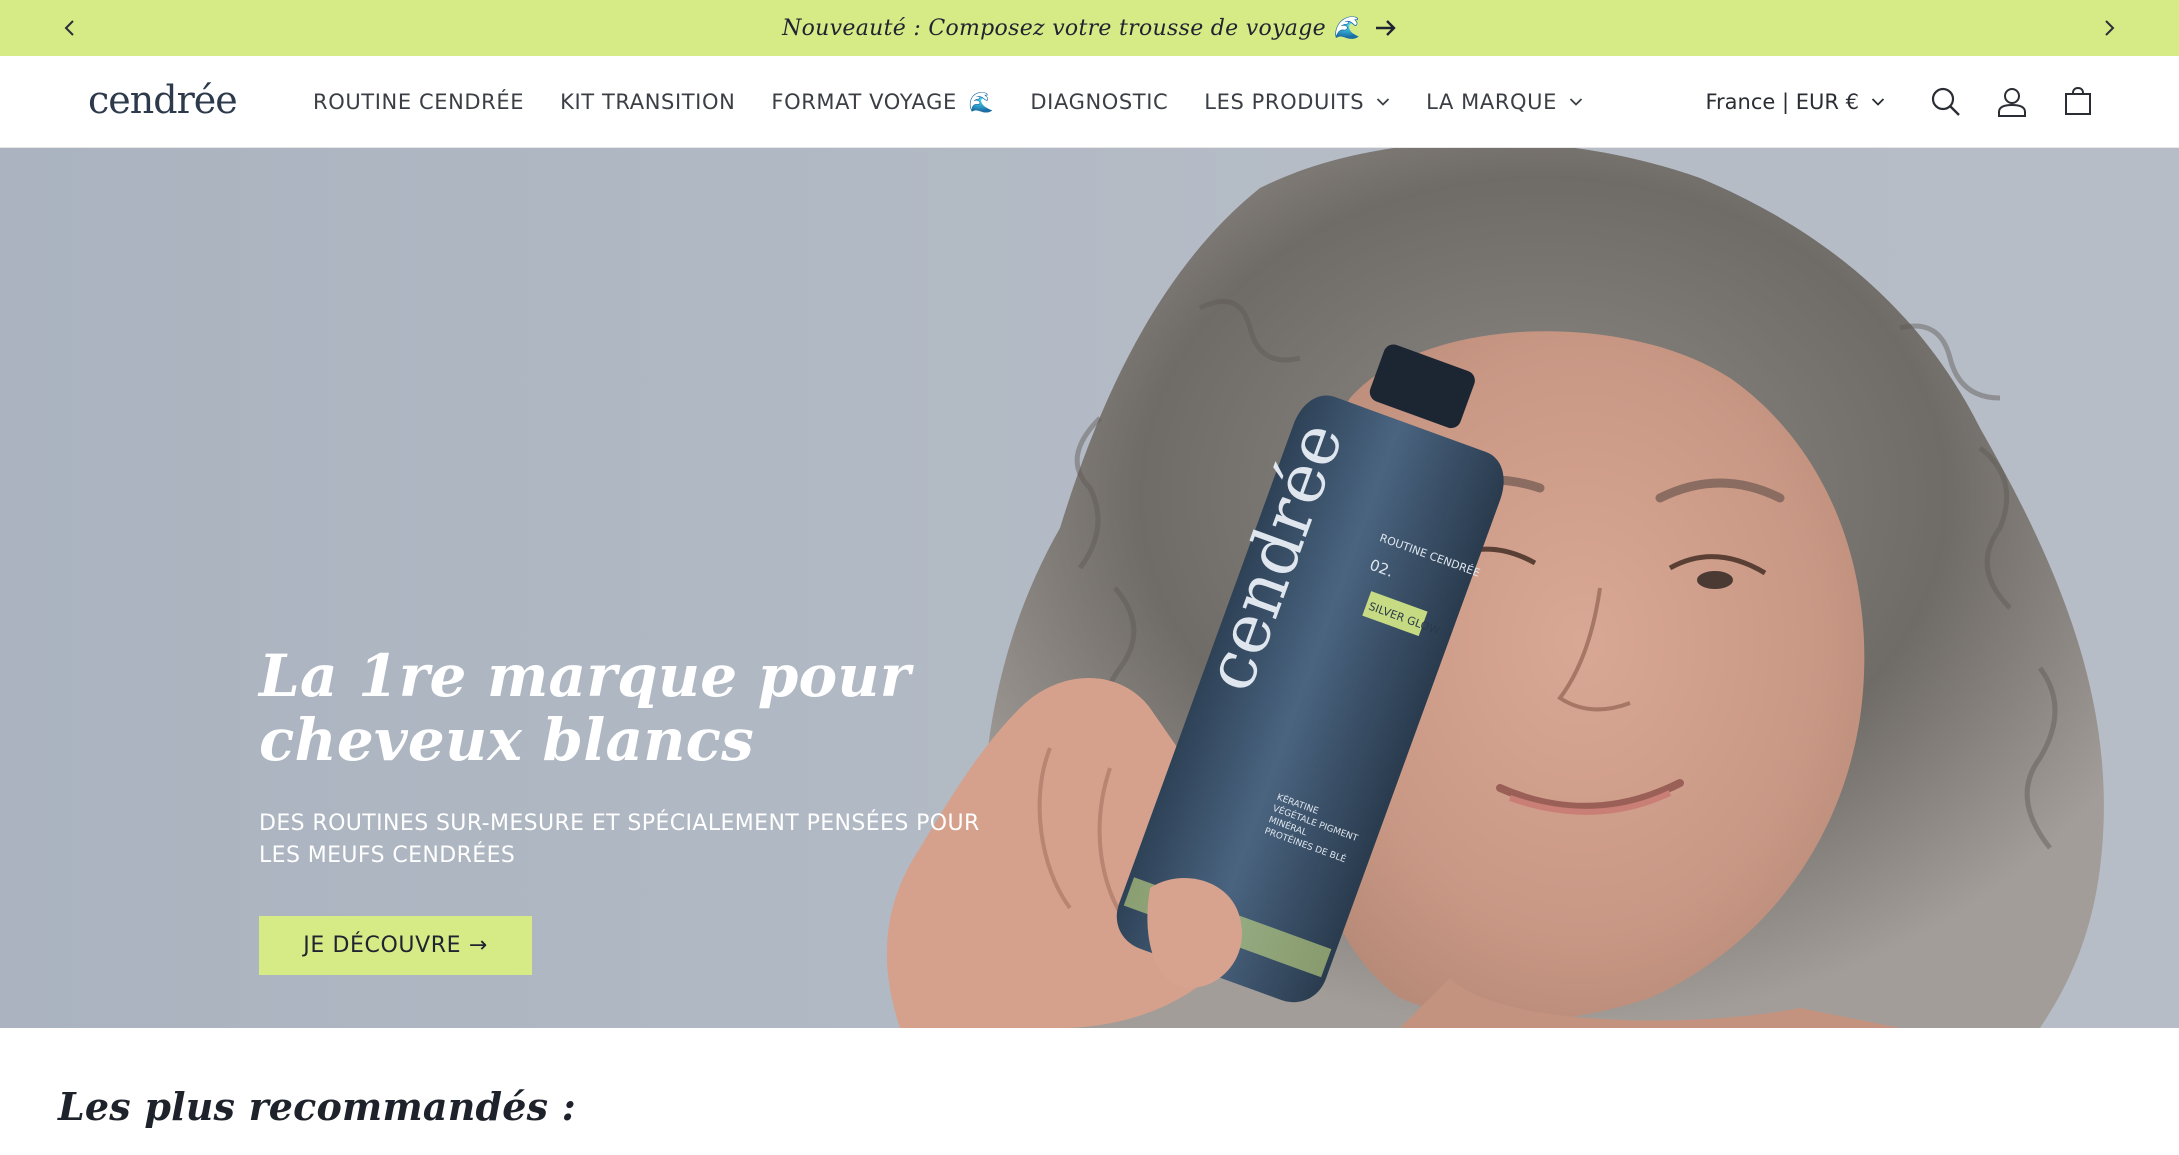 The width and height of the screenshot is (2179, 1155). I want to click on account-button, so click(2012, 102).